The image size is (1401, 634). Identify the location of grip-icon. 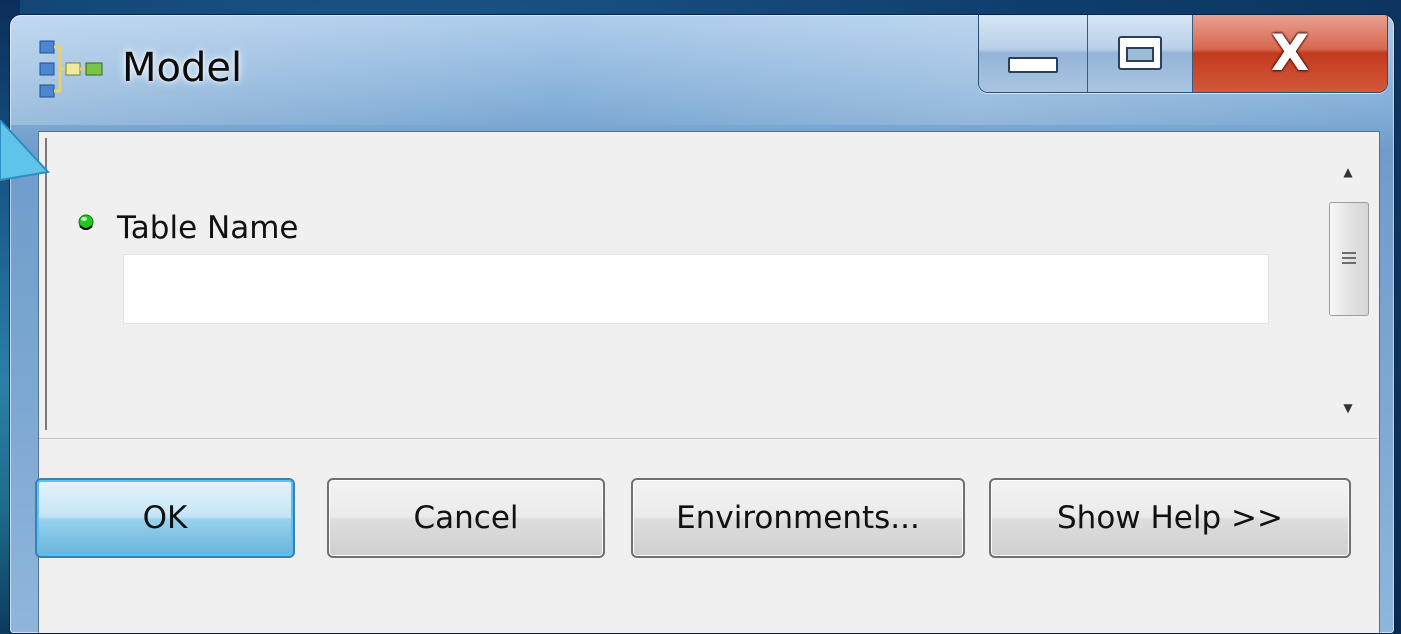
(1349, 259).